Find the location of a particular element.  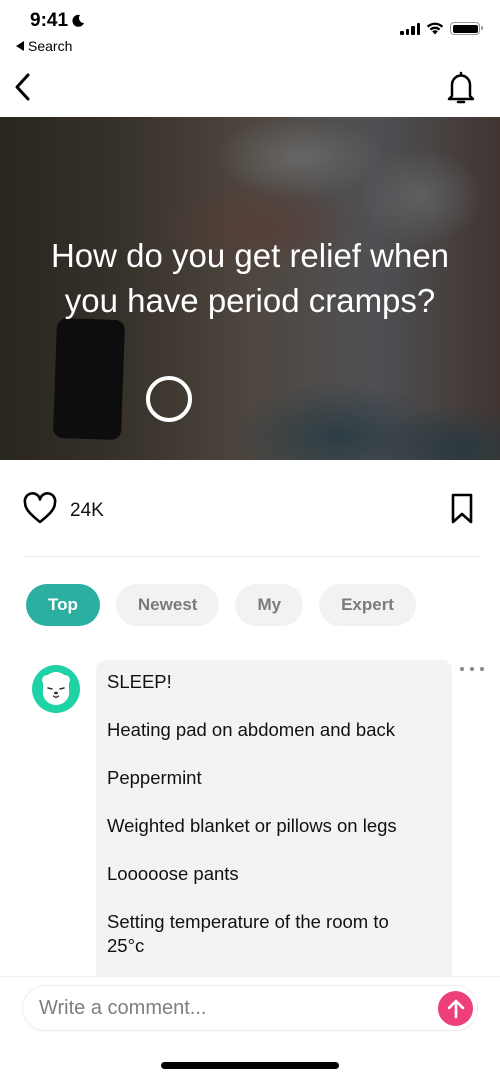

heart-outline-icon is located at coordinates (40, 508).